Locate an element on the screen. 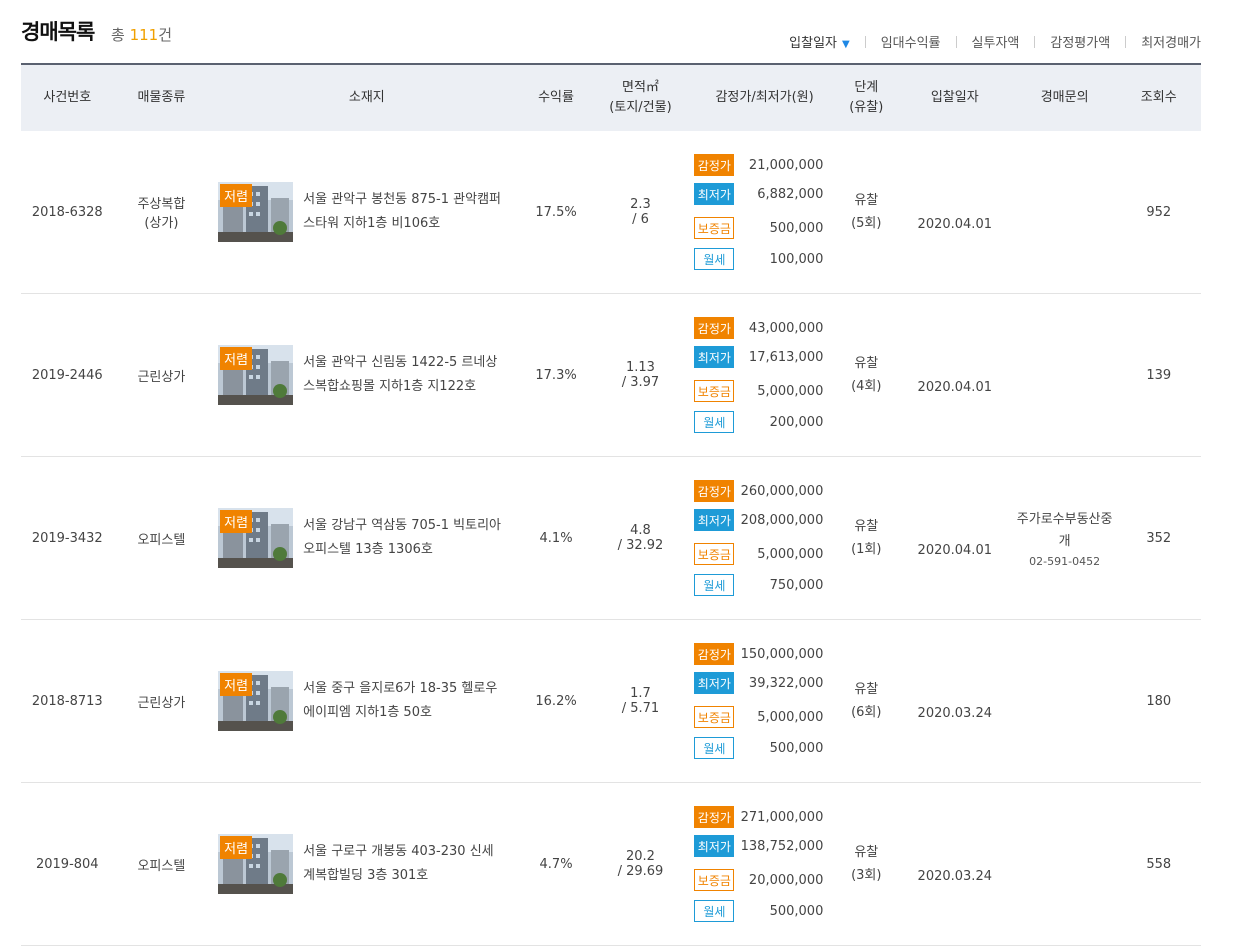 The height and width of the screenshot is (946, 1242). area: 1.7/ 5.71 is located at coordinates (640, 701).